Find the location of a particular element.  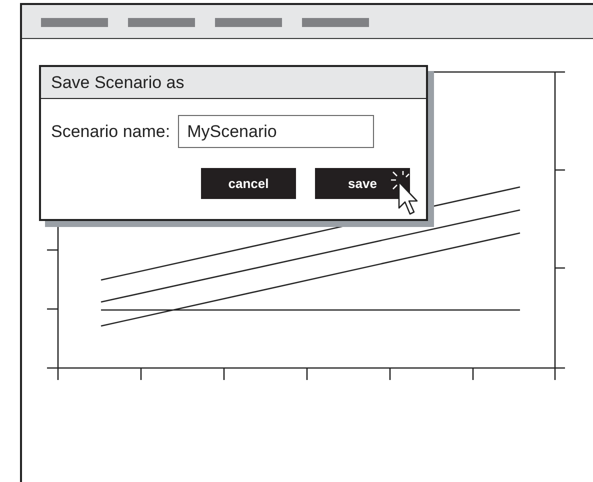

save-button: save is located at coordinates (362, 183).